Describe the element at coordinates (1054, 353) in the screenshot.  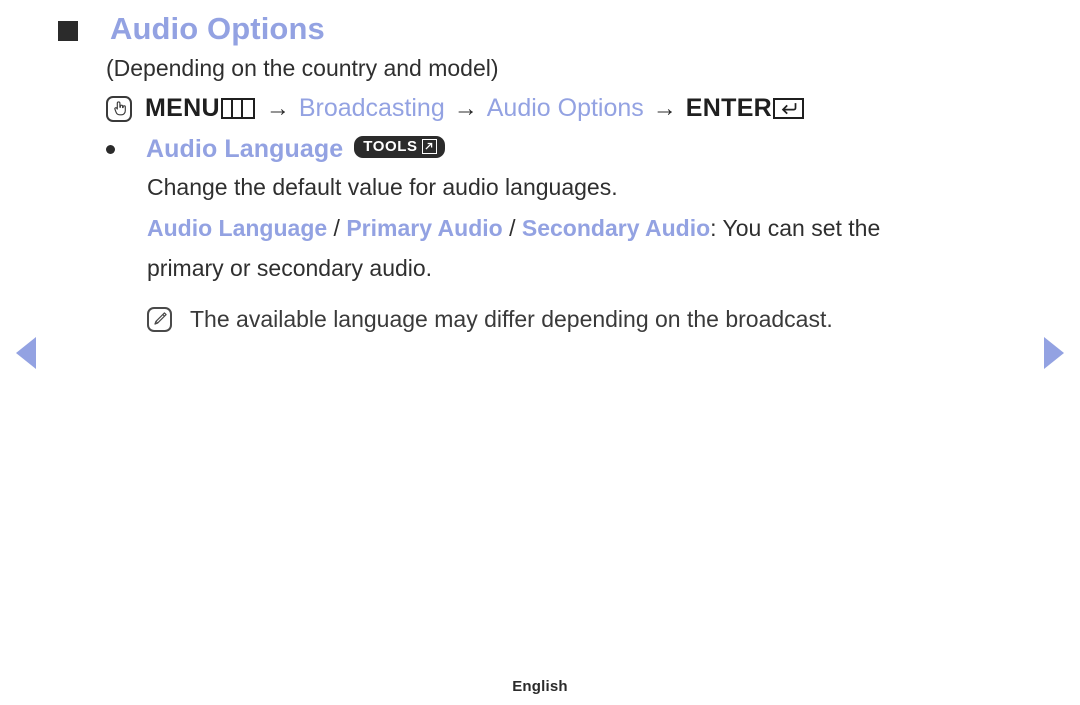
I see `next-page-arrow-icon` at that location.